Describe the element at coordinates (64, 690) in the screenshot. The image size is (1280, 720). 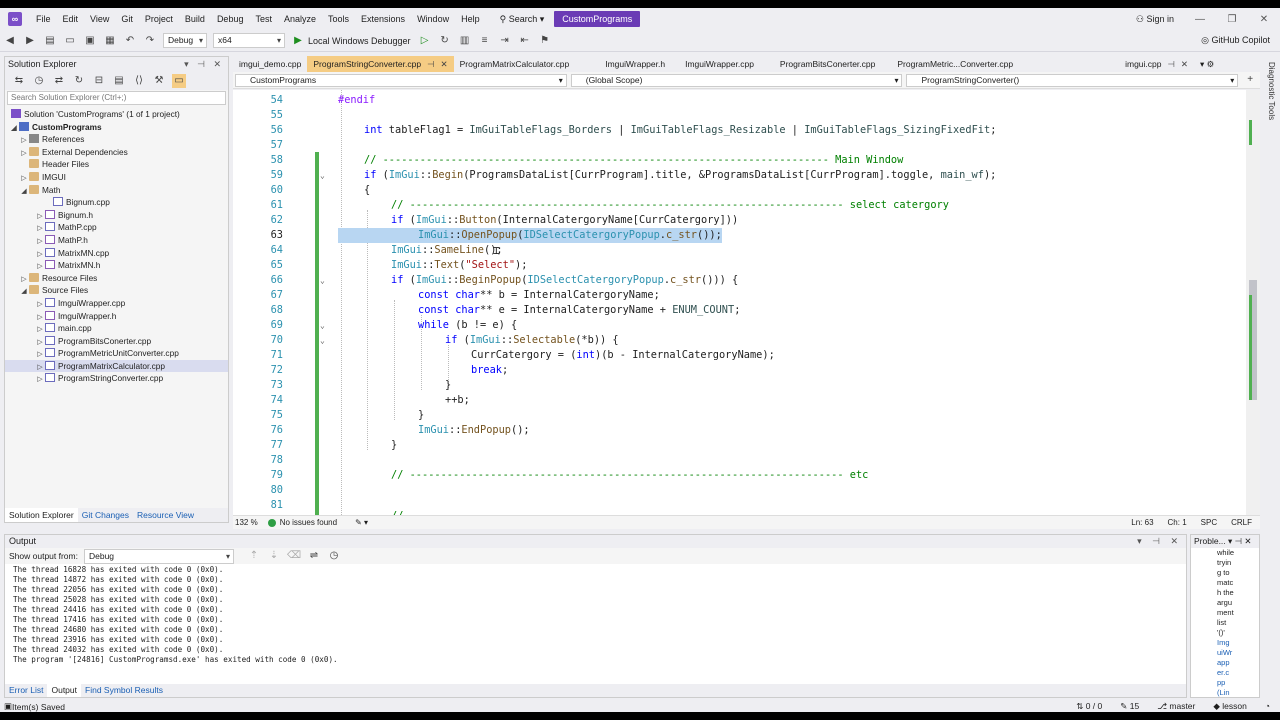
I see `tab-output: Output` at that location.